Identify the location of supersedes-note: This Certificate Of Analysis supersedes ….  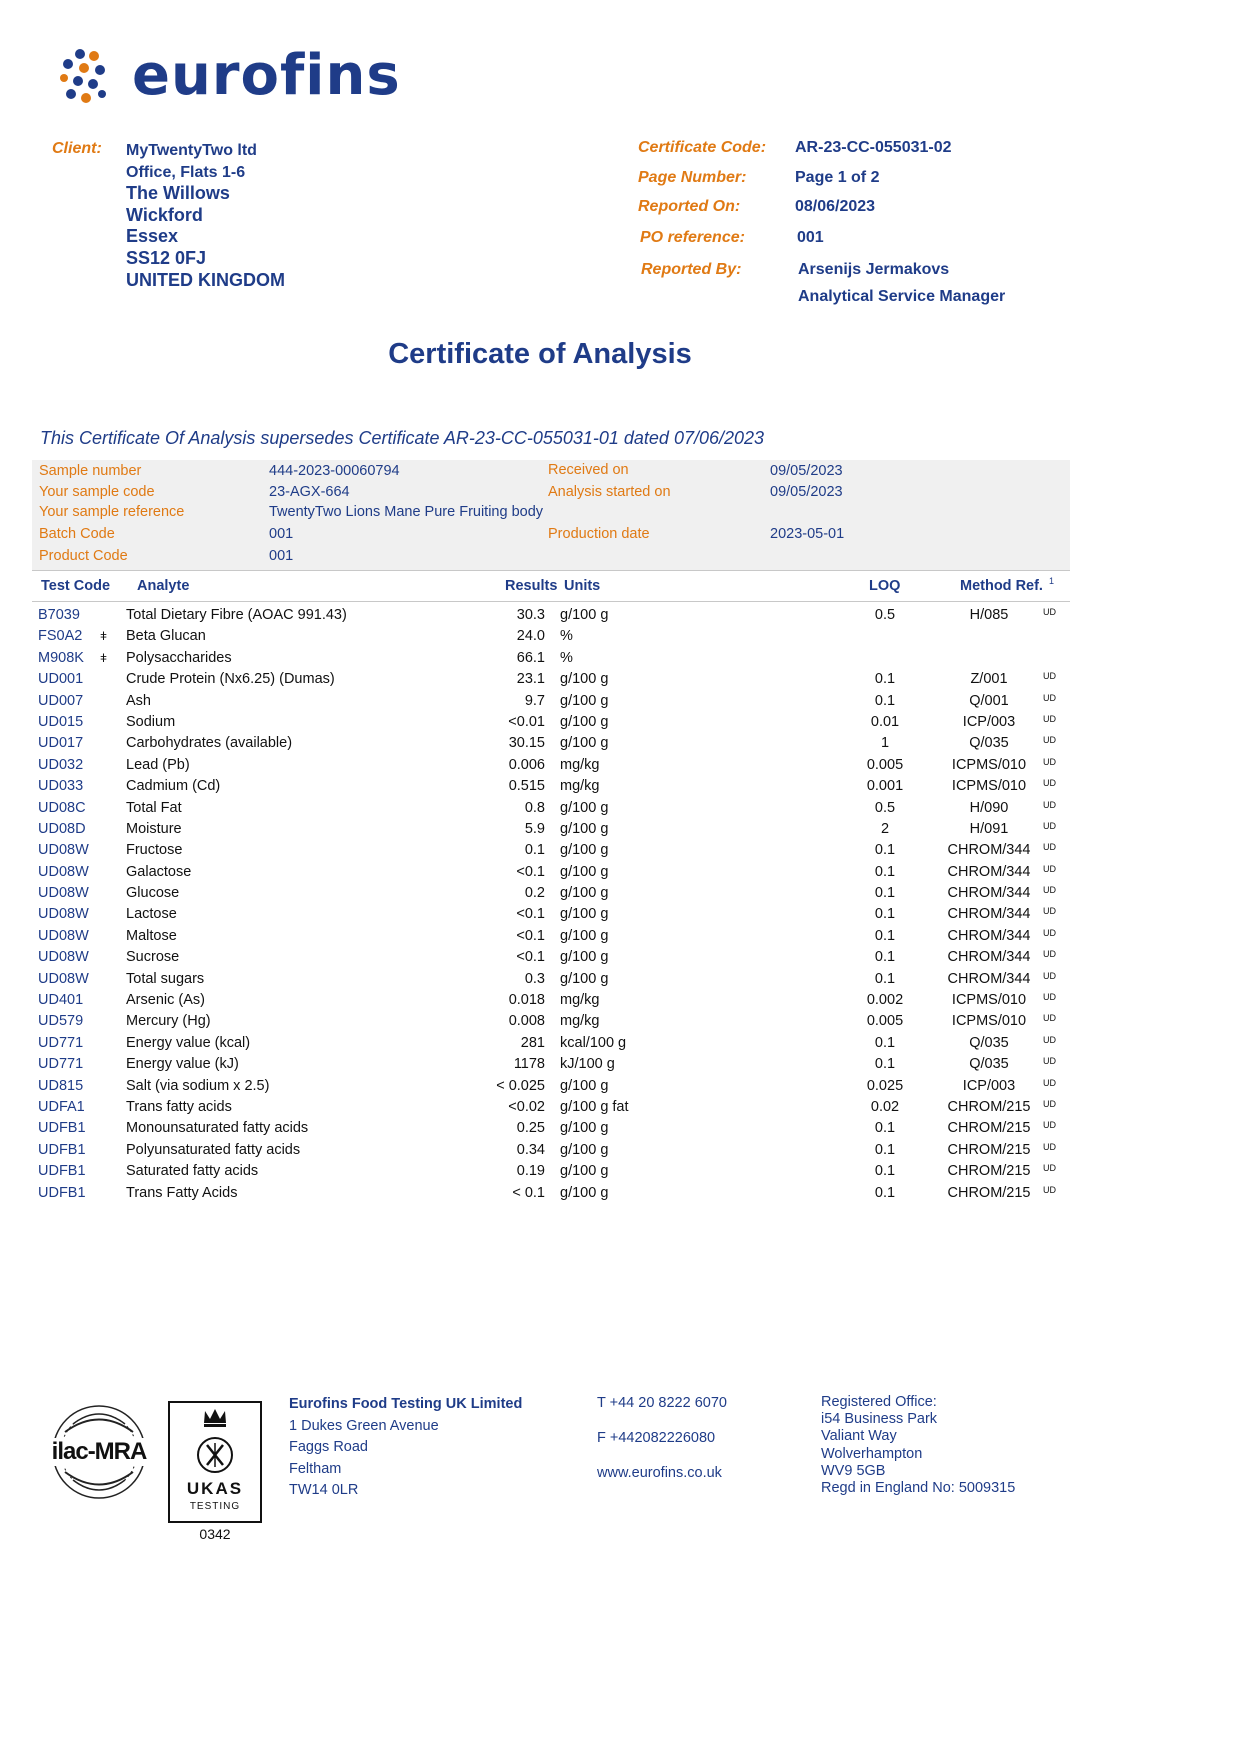
(402, 438).